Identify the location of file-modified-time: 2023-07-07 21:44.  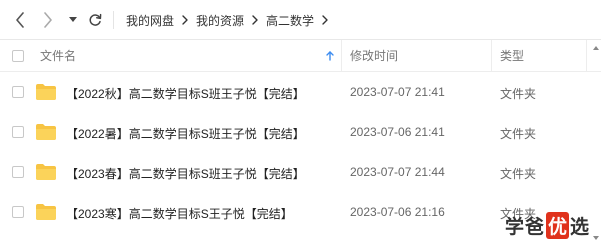
(397, 172).